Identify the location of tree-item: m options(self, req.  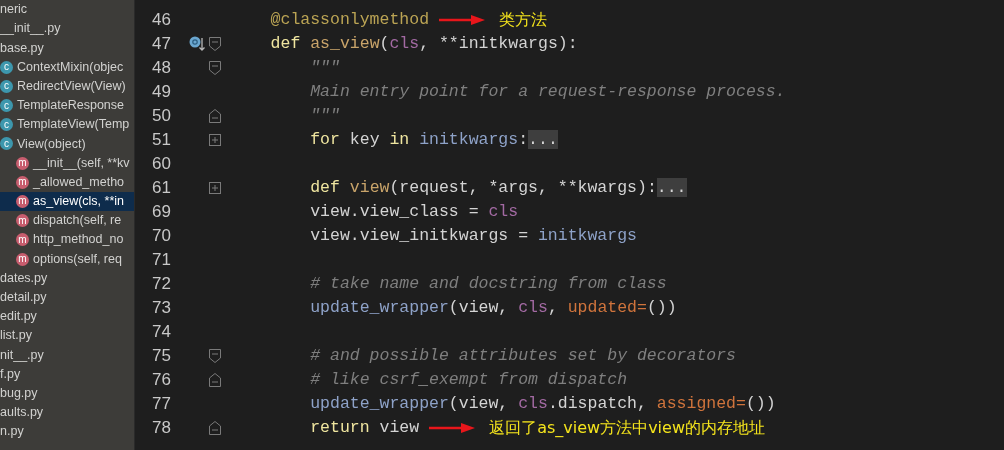
(67, 259).